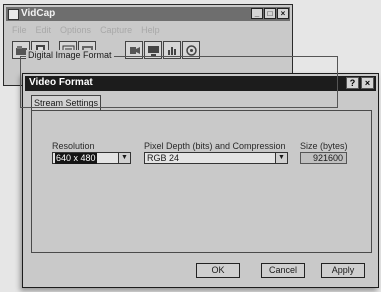 This screenshot has width=381, height=292. Describe the element at coordinates (324, 146) in the screenshot. I see `size-label: Size (bytes)` at that location.